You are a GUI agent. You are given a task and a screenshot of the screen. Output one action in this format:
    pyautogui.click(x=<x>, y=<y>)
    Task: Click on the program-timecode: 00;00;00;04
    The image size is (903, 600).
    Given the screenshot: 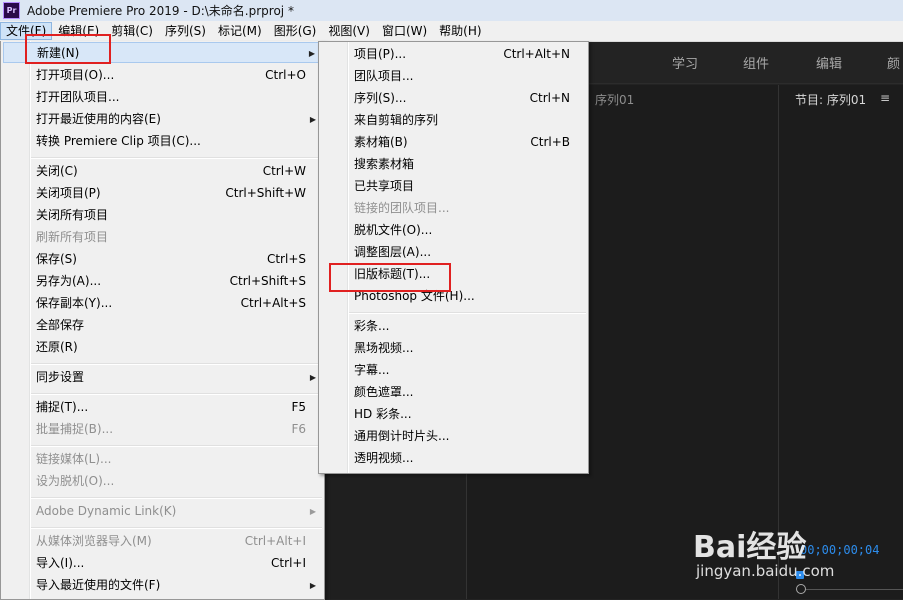 What is the action you would take?
    pyautogui.click(x=839, y=550)
    